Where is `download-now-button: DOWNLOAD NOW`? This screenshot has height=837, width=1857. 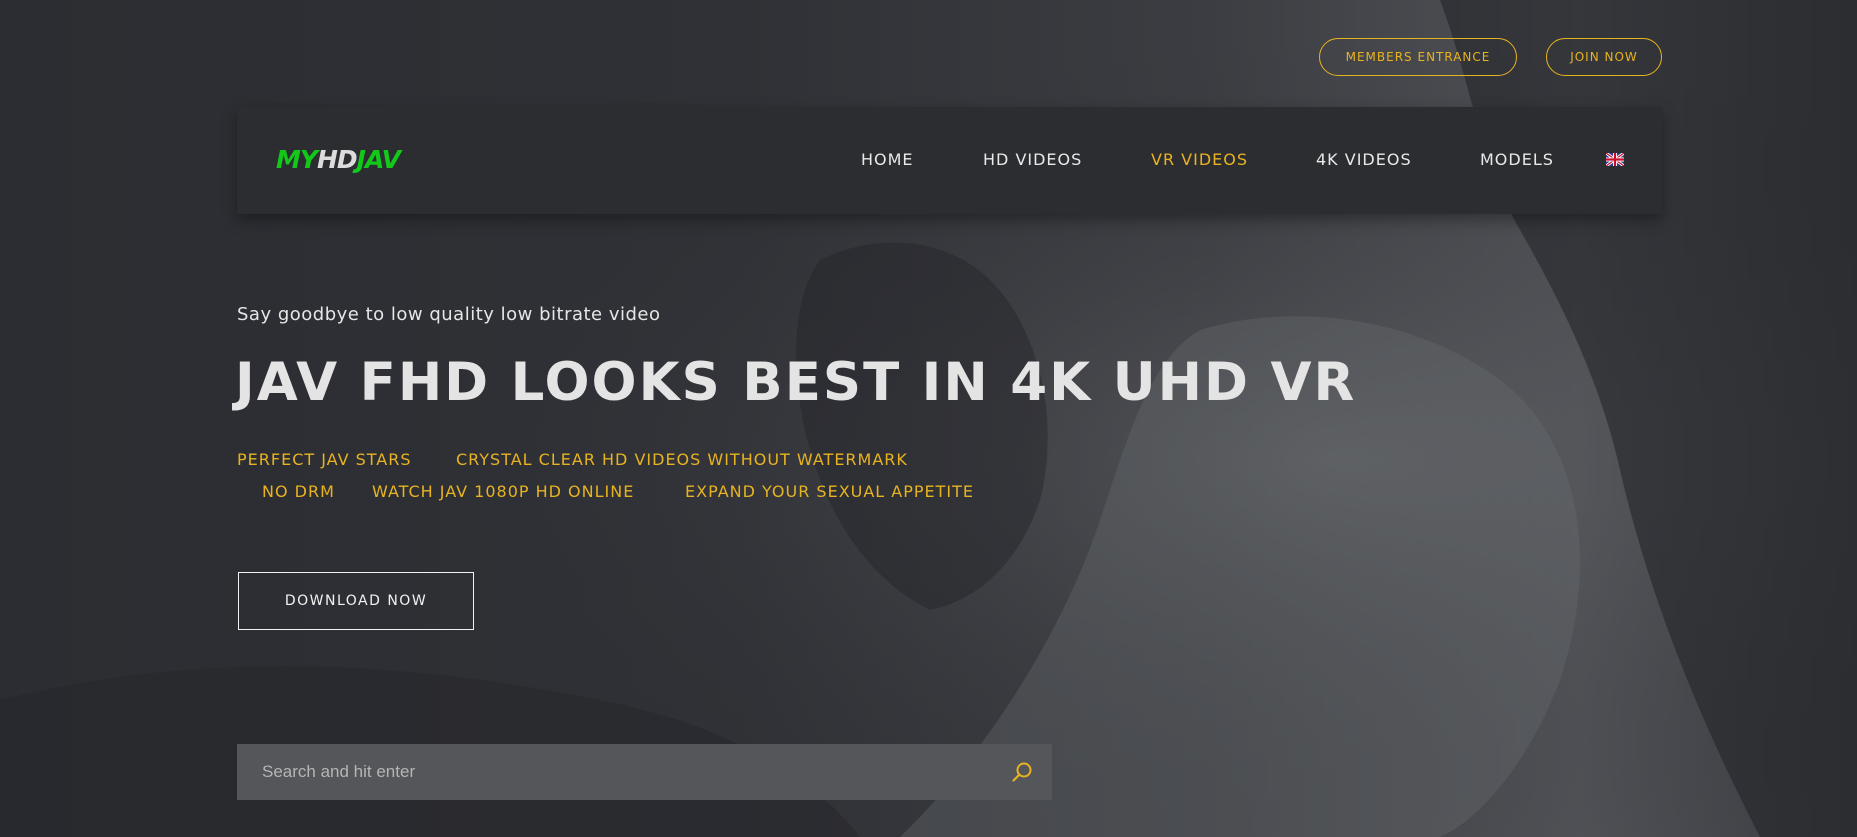
download-now-button: DOWNLOAD NOW is located at coordinates (356, 601).